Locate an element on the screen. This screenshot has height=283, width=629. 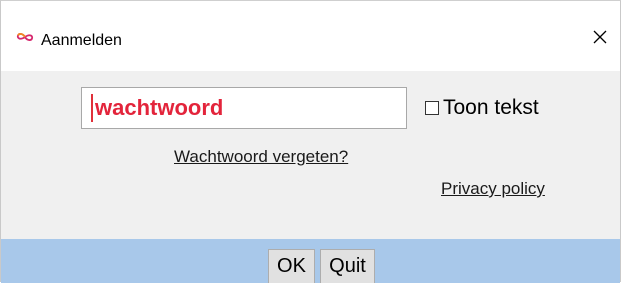
show-text-toggle: Toon tekst is located at coordinates (482, 108).